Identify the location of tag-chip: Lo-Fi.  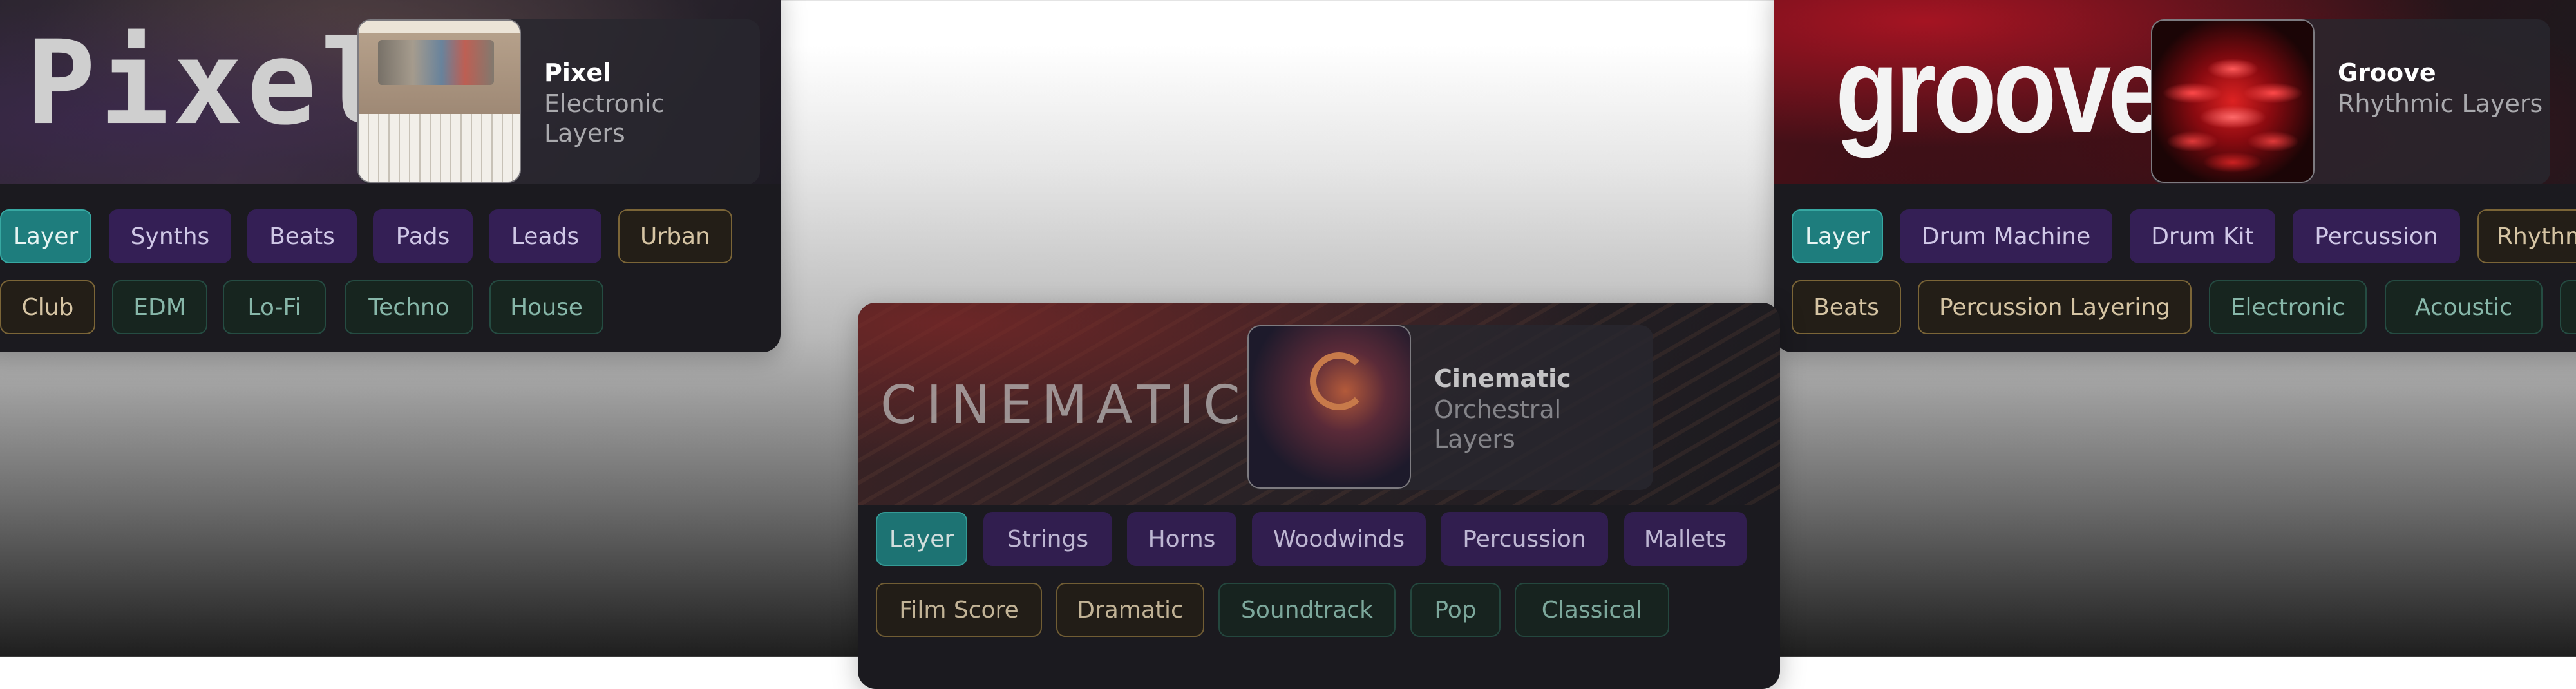
(274, 307).